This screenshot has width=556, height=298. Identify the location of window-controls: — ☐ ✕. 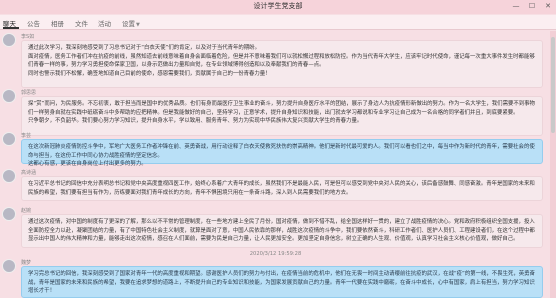
(532, 6).